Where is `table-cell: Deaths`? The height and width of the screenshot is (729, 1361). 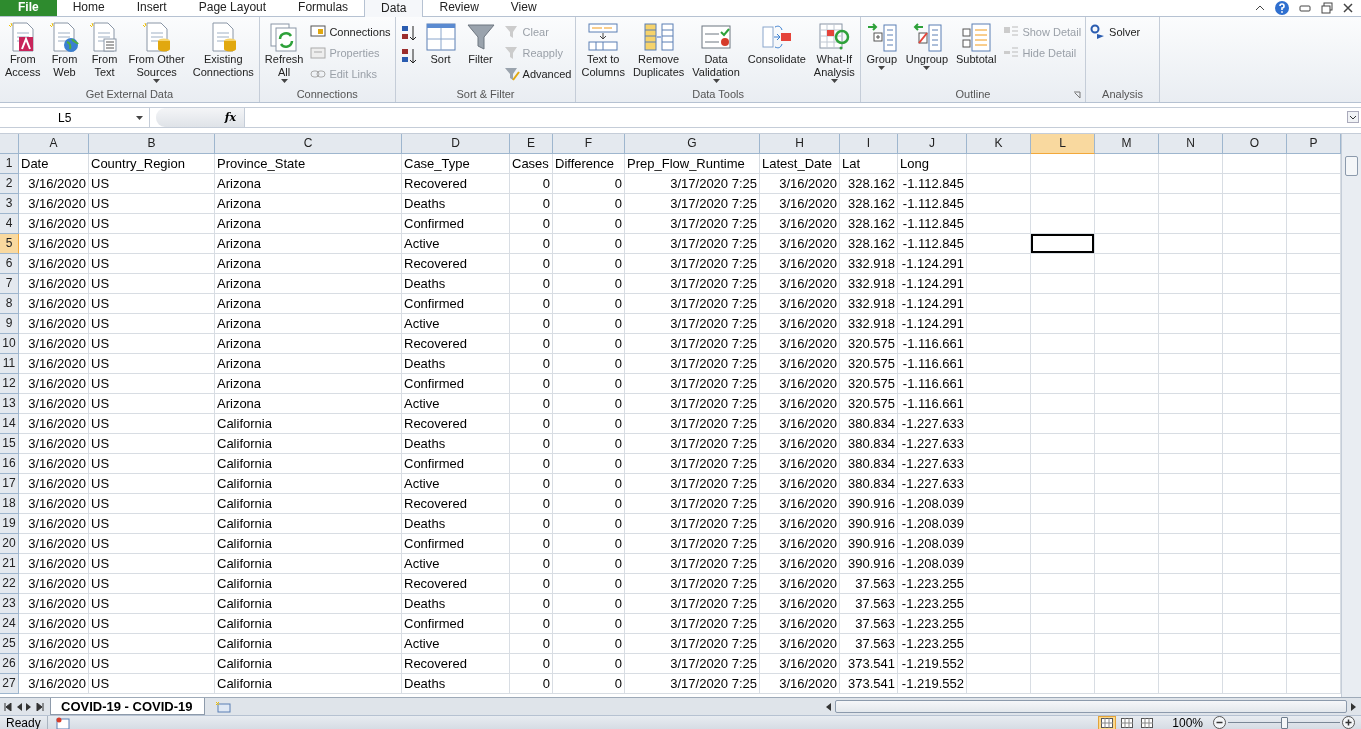 table-cell: Deaths is located at coordinates (456, 364).